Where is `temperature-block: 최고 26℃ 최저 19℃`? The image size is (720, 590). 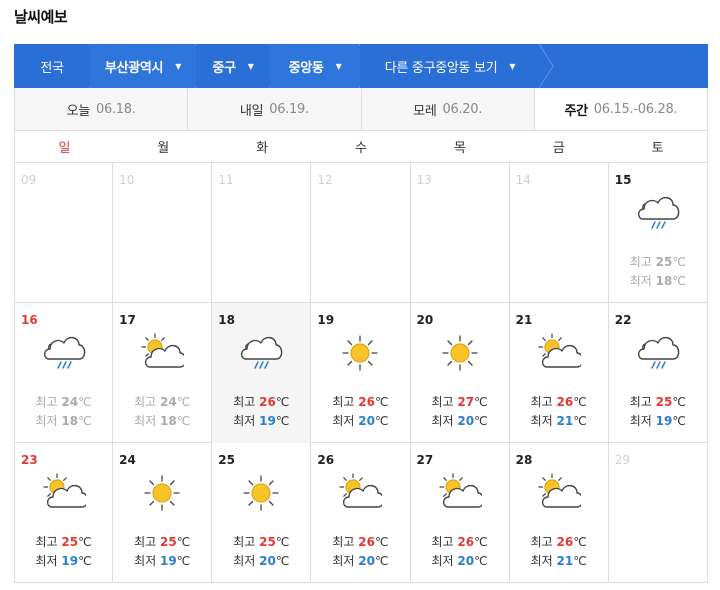
temperature-block: 최고 26℃ 최저 19℃ is located at coordinates (261, 412).